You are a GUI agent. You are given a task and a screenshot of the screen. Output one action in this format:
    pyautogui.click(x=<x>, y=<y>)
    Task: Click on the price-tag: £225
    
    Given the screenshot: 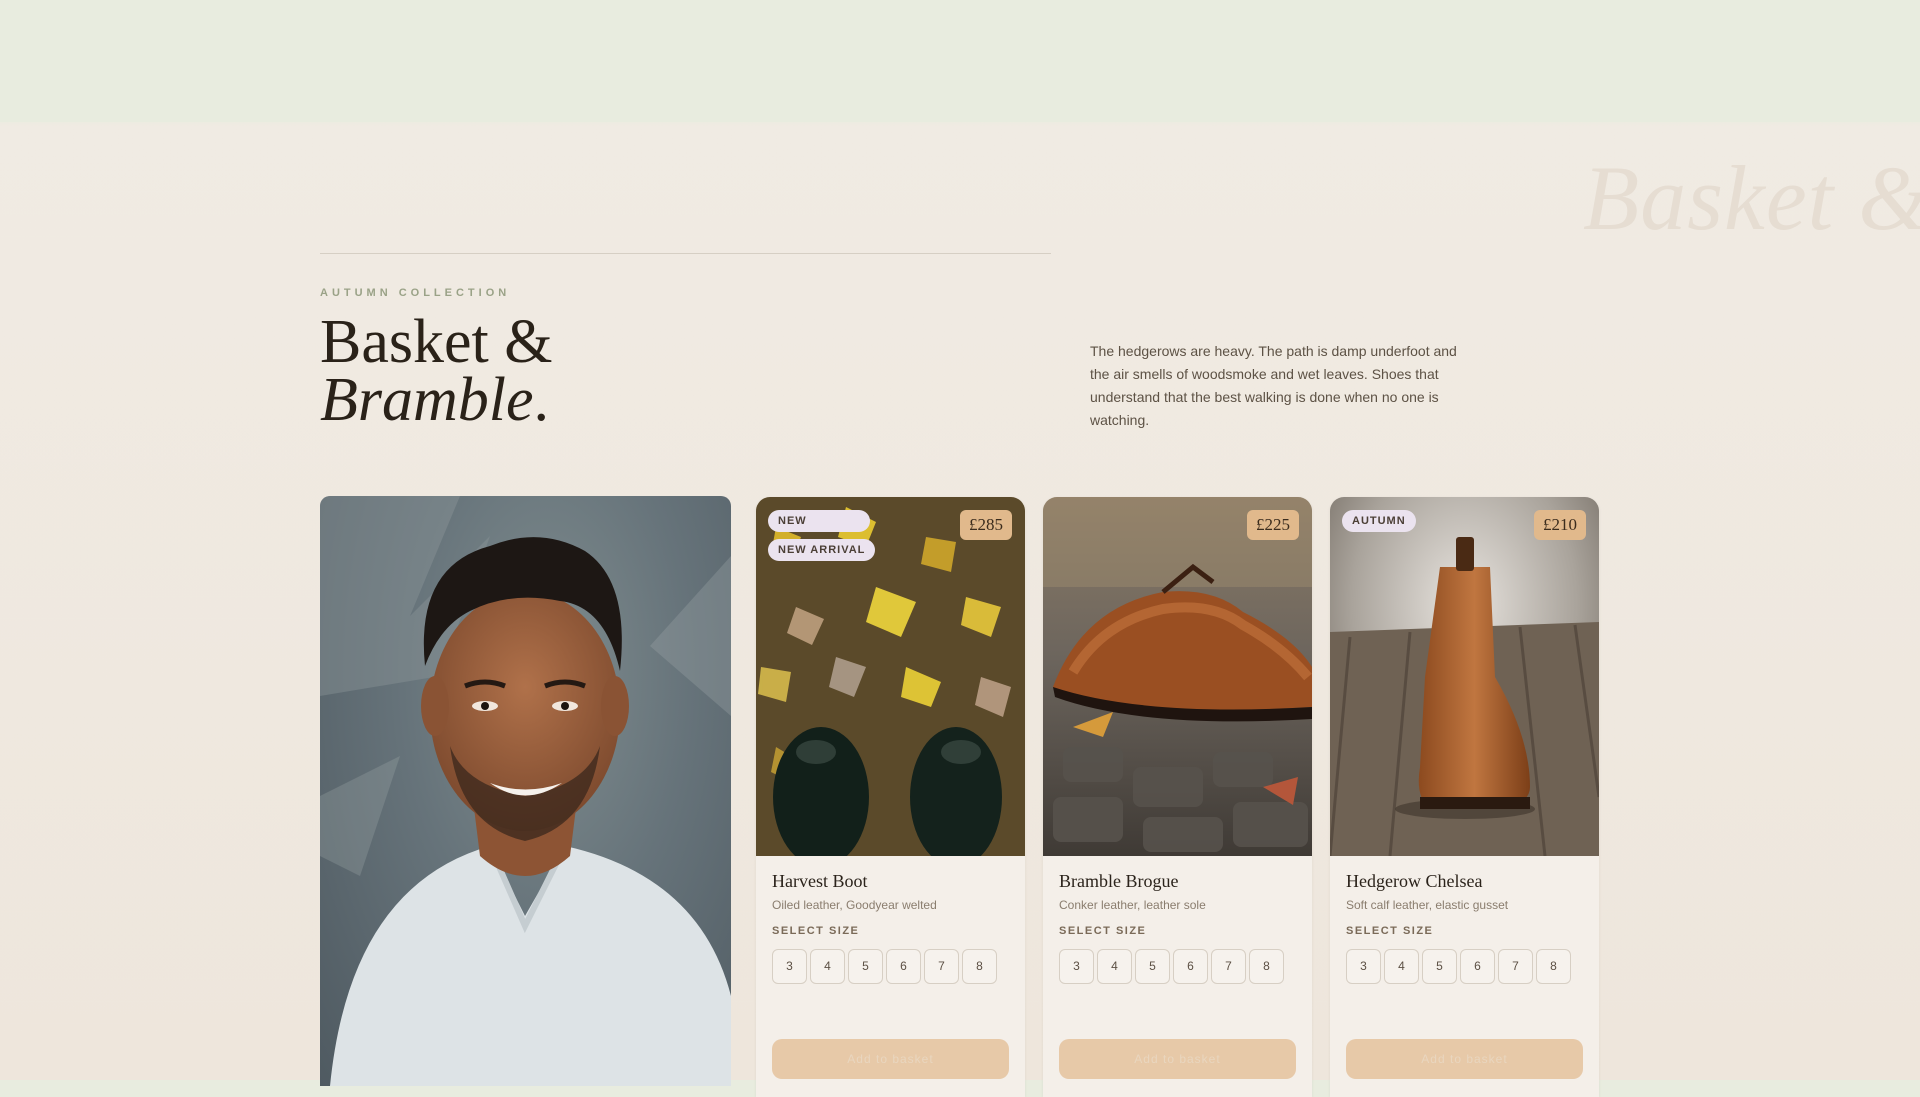 What is the action you would take?
    pyautogui.click(x=1273, y=525)
    